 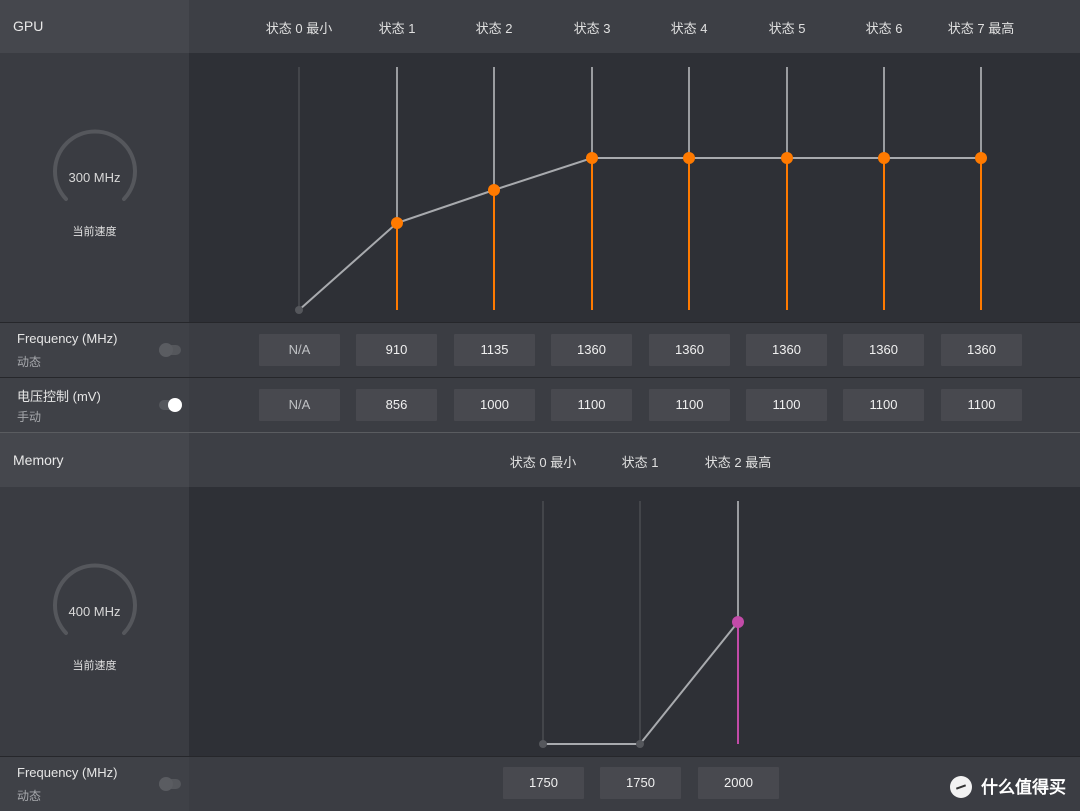 What do you see at coordinates (641, 624) in the screenshot?
I see `memory-curve-chart` at bounding box center [641, 624].